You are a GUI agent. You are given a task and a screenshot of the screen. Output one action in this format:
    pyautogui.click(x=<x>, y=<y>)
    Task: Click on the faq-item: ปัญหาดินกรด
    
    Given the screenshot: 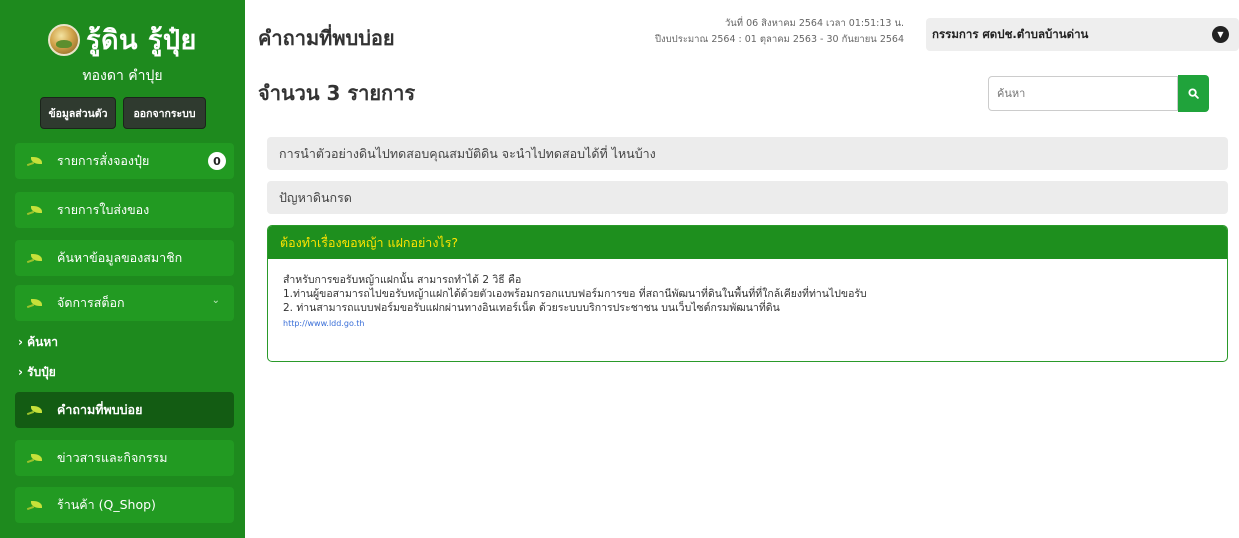 What is the action you would take?
    pyautogui.click(x=747, y=197)
    